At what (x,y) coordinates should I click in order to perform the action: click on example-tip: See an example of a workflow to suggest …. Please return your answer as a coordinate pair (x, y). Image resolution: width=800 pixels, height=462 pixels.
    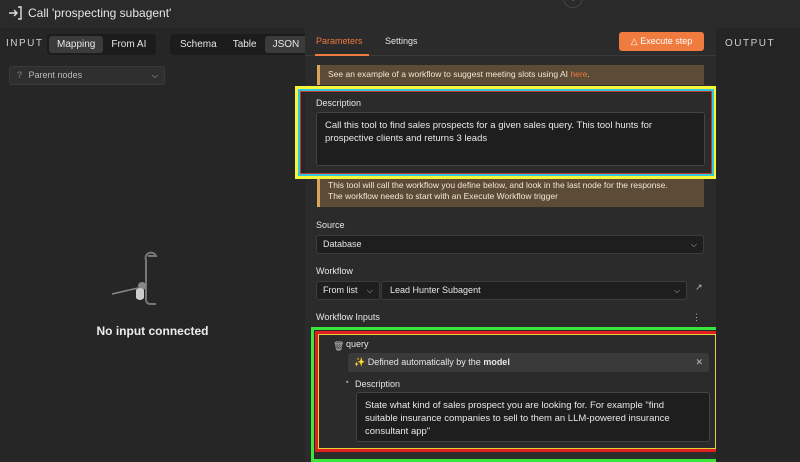
    Looking at the image, I should click on (510, 75).